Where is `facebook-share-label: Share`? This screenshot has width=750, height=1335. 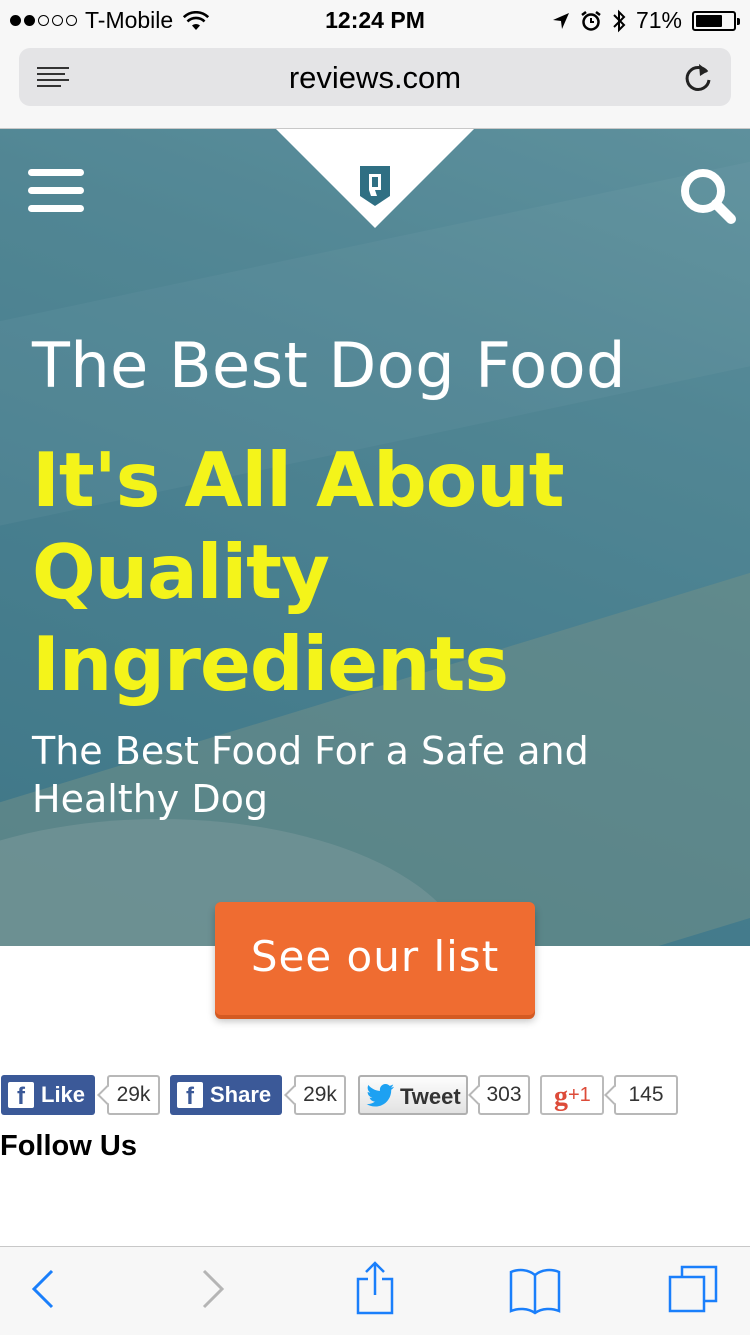 facebook-share-label: Share is located at coordinates (241, 1094).